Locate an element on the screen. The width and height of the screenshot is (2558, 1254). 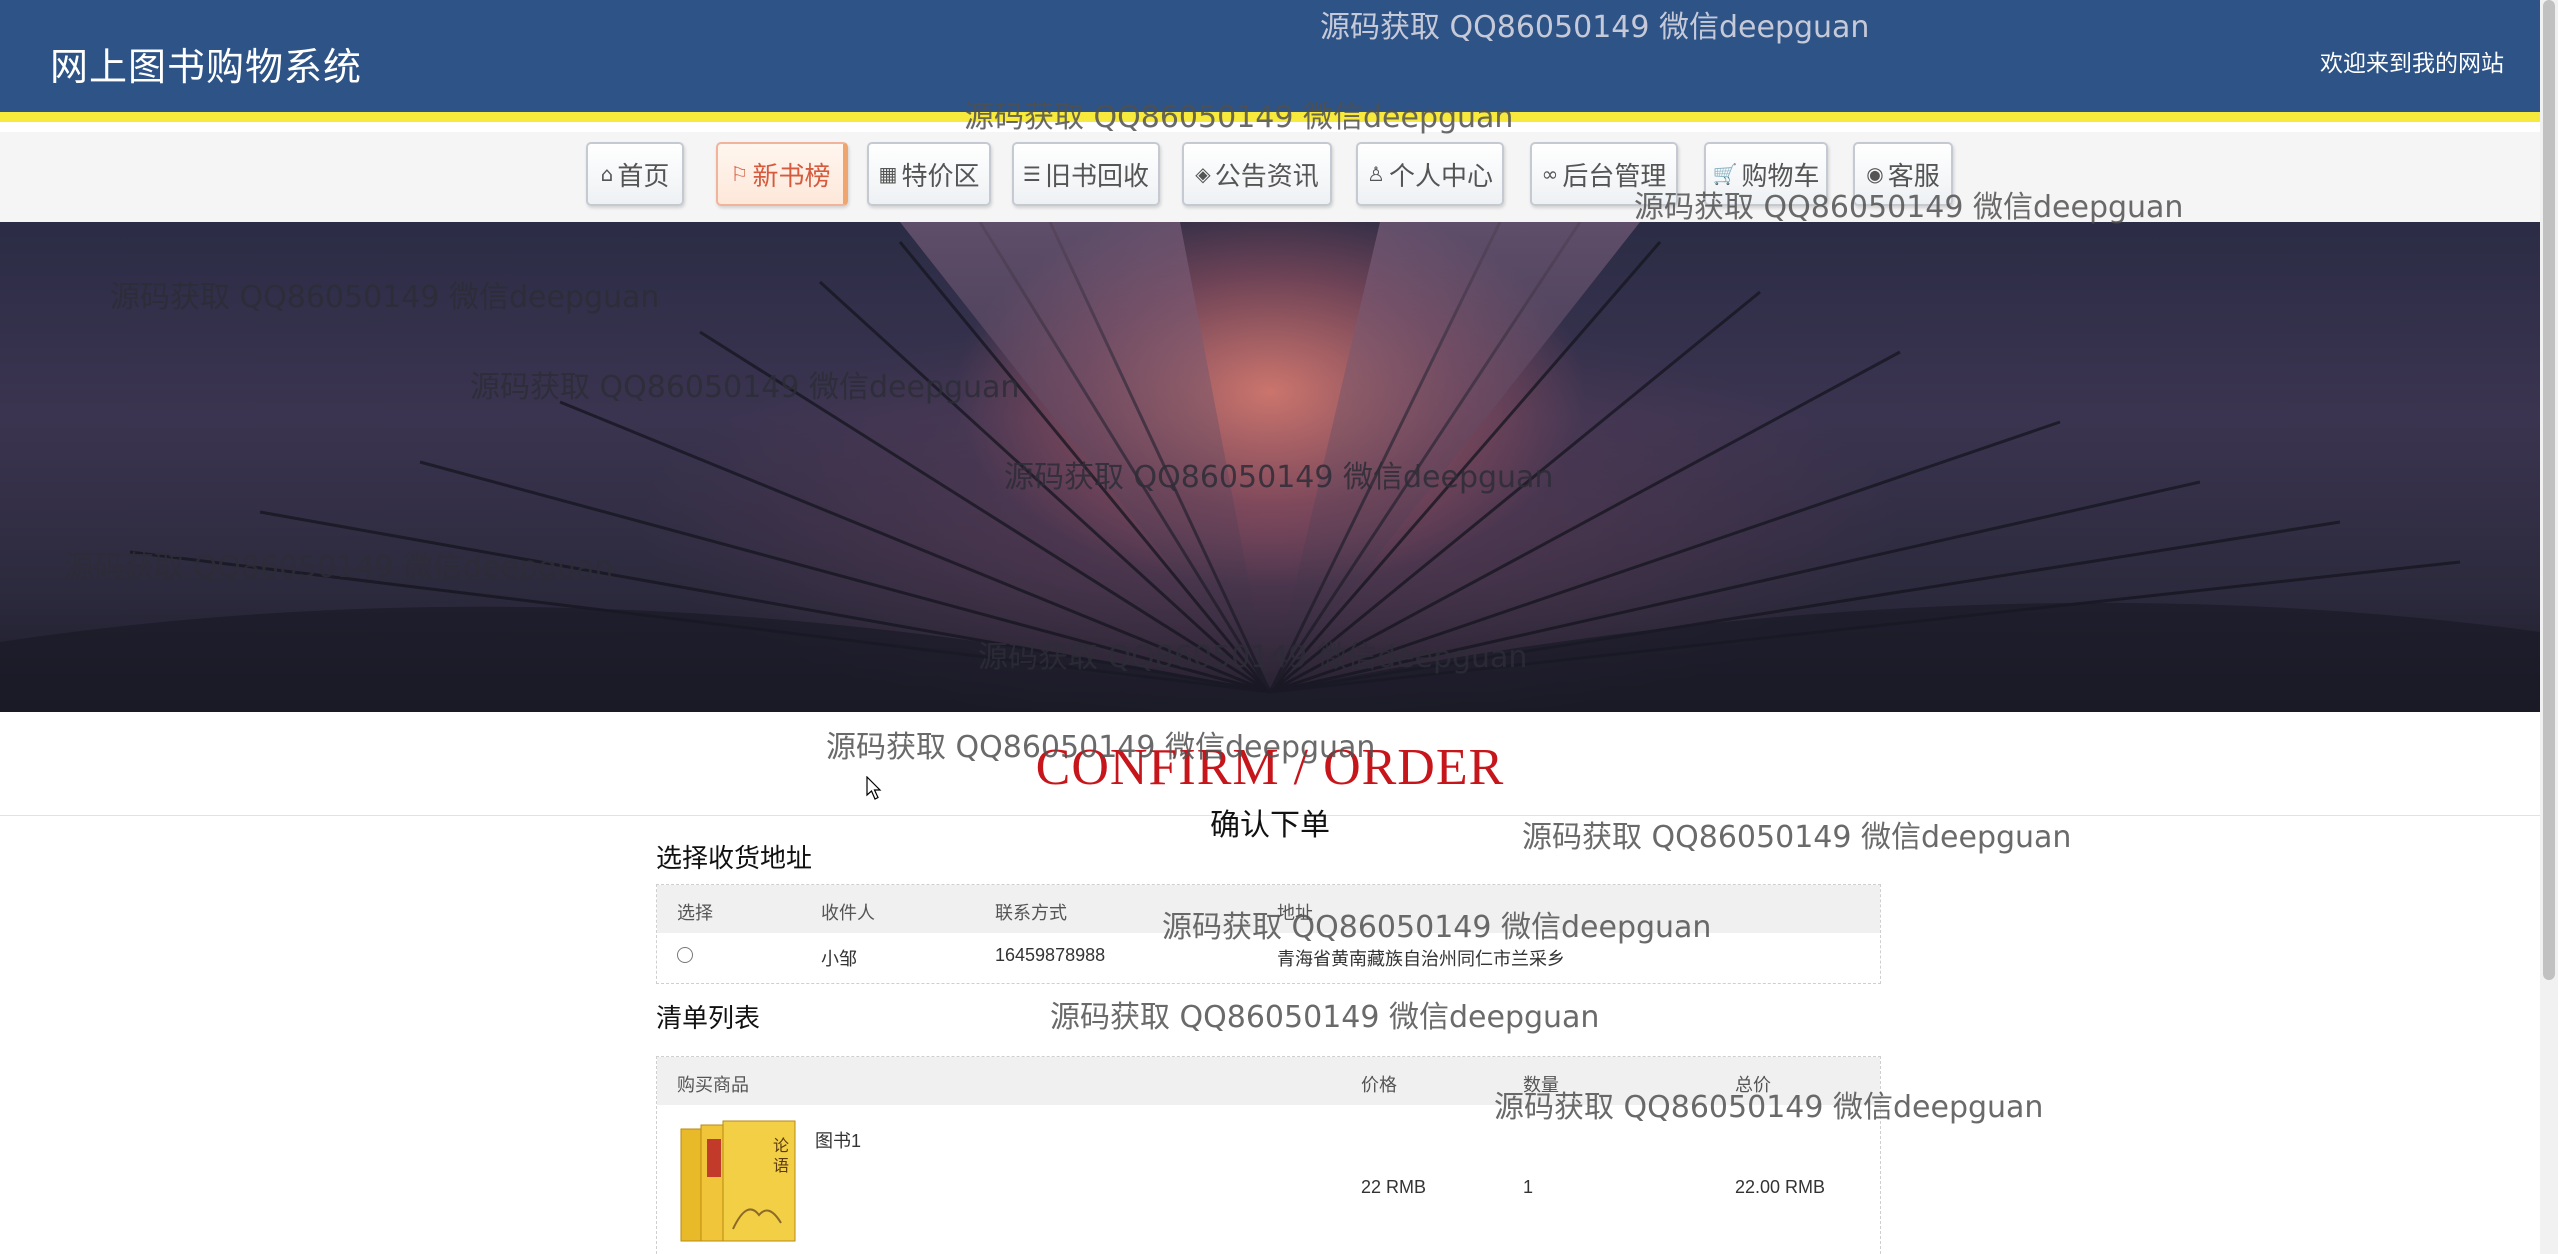
nav-home-label: 首页 is located at coordinates (643, 176).